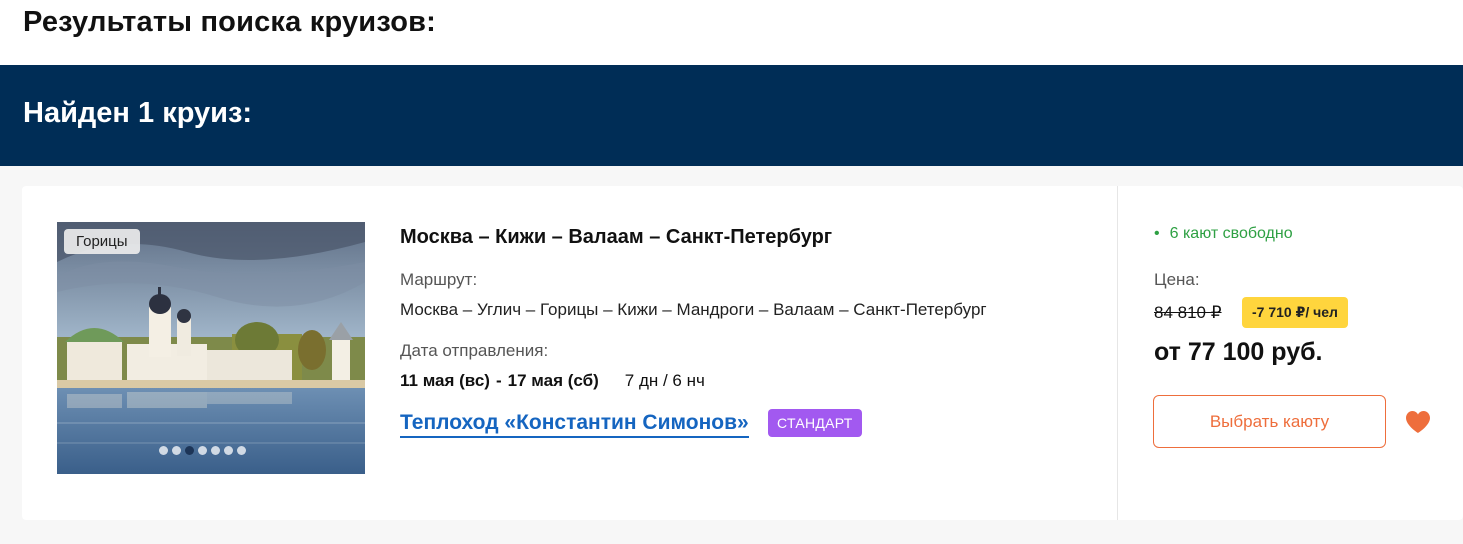 Image resolution: width=1463 pixels, height=544 pixels. What do you see at coordinates (230, 22) in the screenshot?
I see `page-title: Результаты поиска круизов:` at bounding box center [230, 22].